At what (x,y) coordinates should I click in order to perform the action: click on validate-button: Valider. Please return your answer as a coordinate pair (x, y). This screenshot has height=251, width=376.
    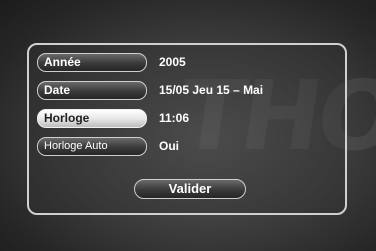
    Looking at the image, I should click on (190, 189).